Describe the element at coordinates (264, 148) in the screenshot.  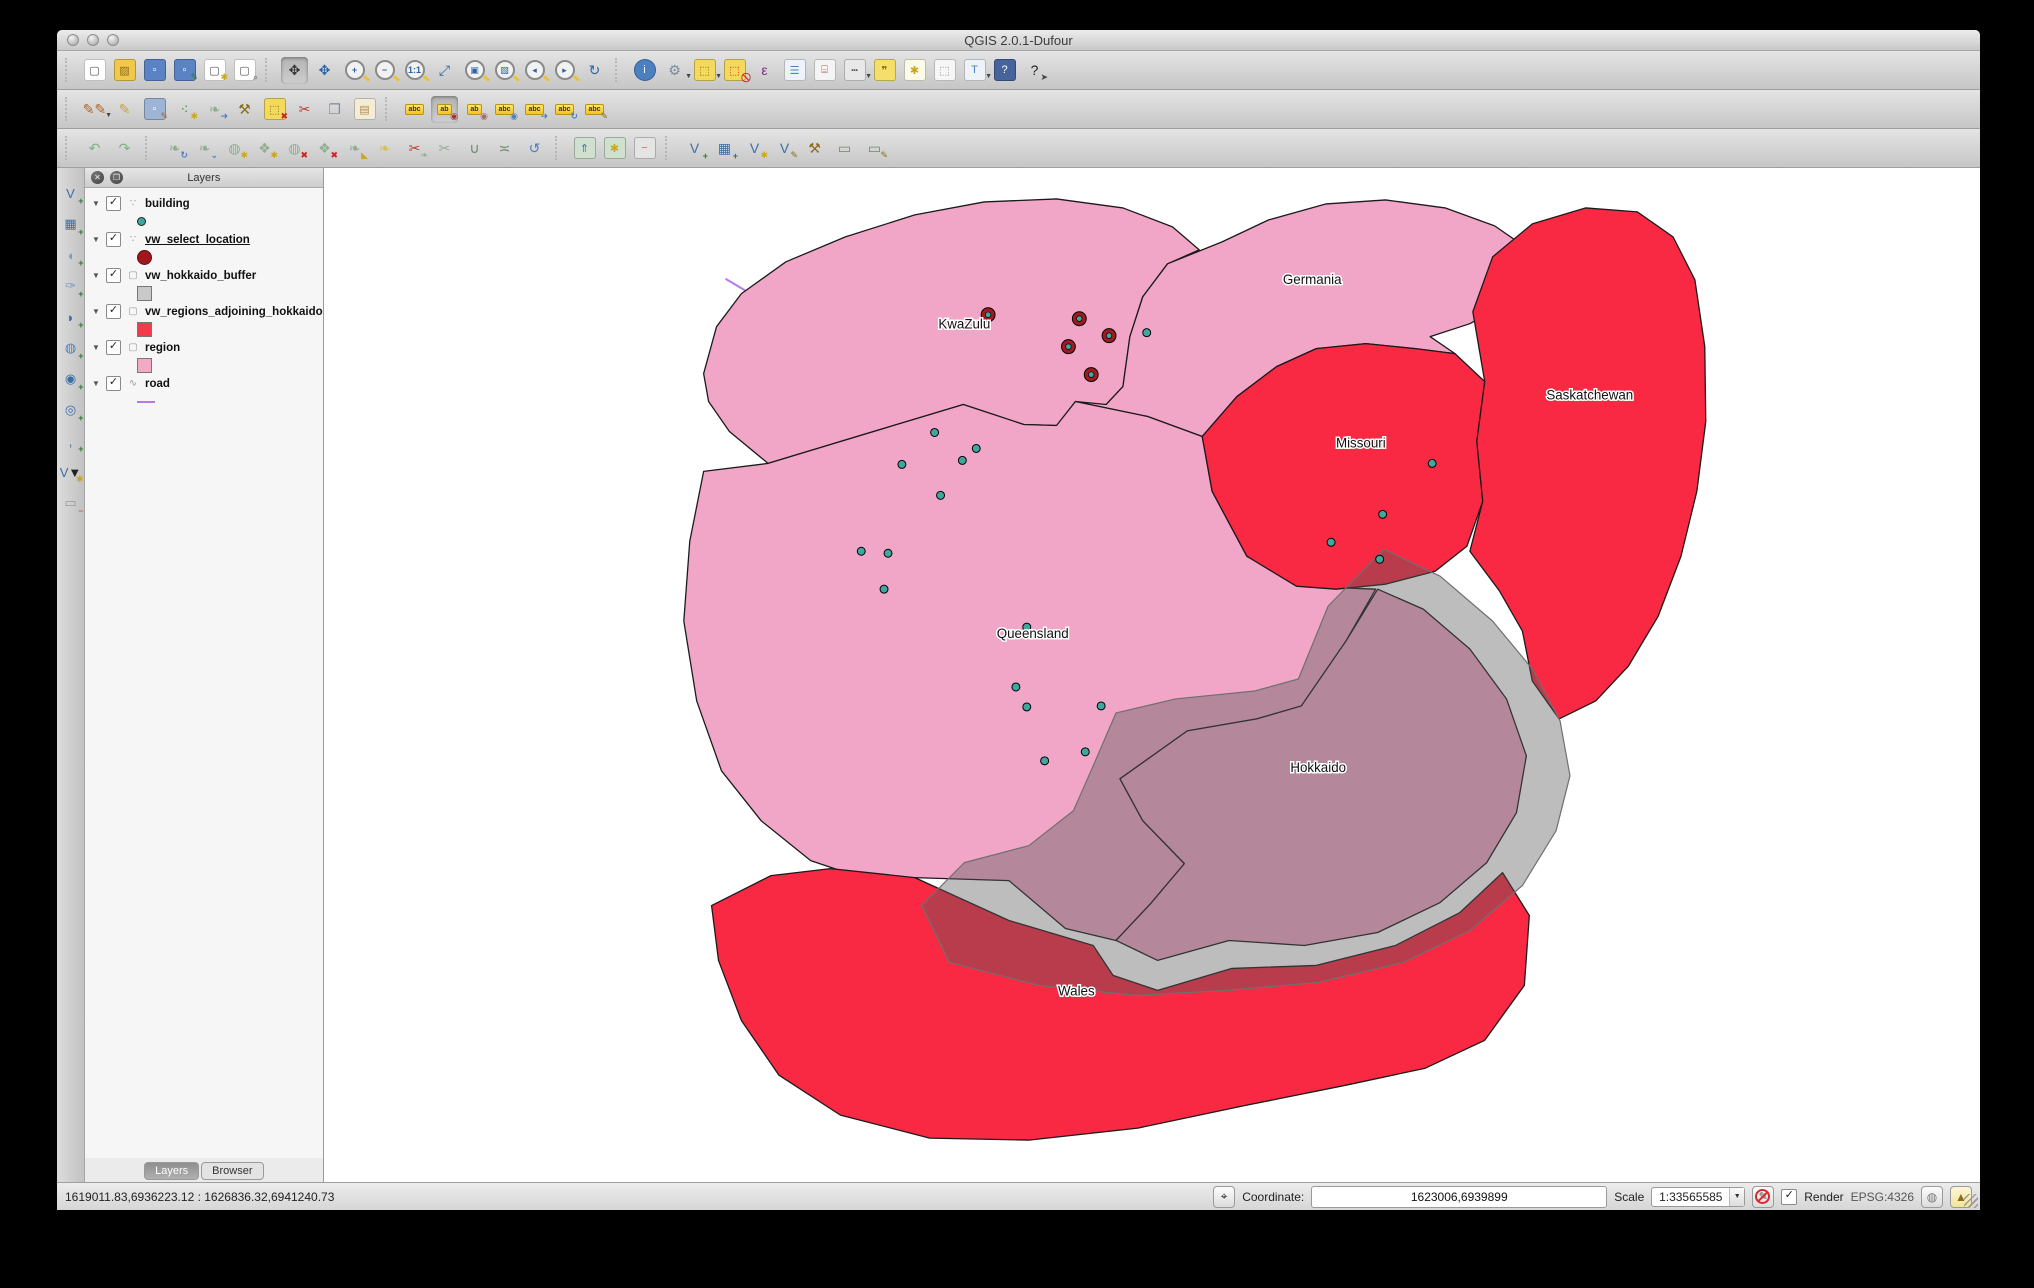
I see `add-part-button: ❖ ✱` at that location.